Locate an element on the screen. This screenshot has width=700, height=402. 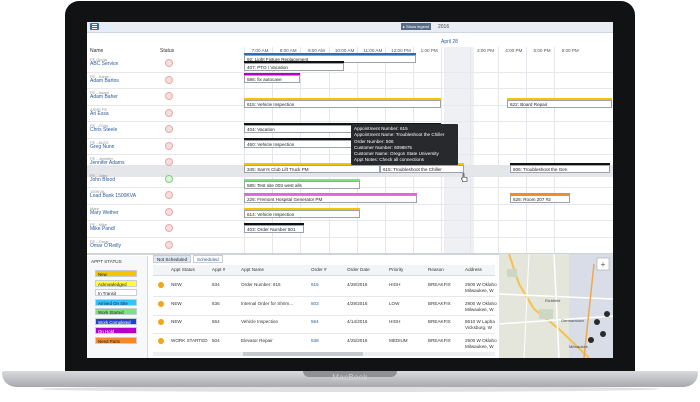
column-header: Appt Status is located at coordinates (183, 270).